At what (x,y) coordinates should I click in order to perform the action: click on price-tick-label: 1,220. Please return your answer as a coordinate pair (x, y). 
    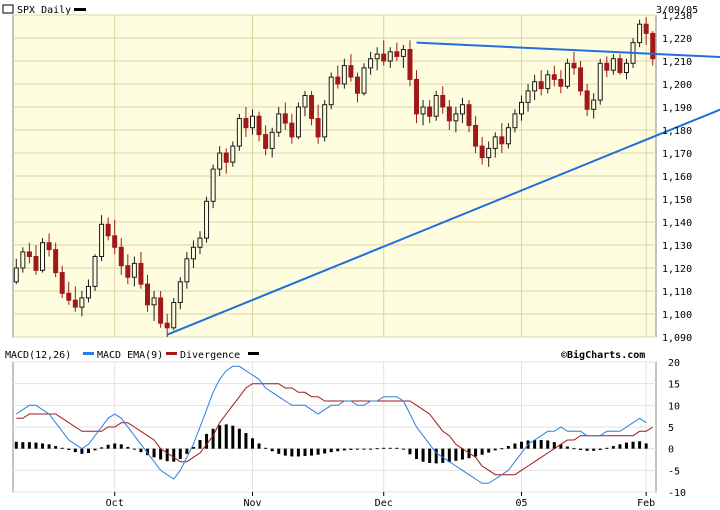
    Looking at the image, I should click on (677, 39).